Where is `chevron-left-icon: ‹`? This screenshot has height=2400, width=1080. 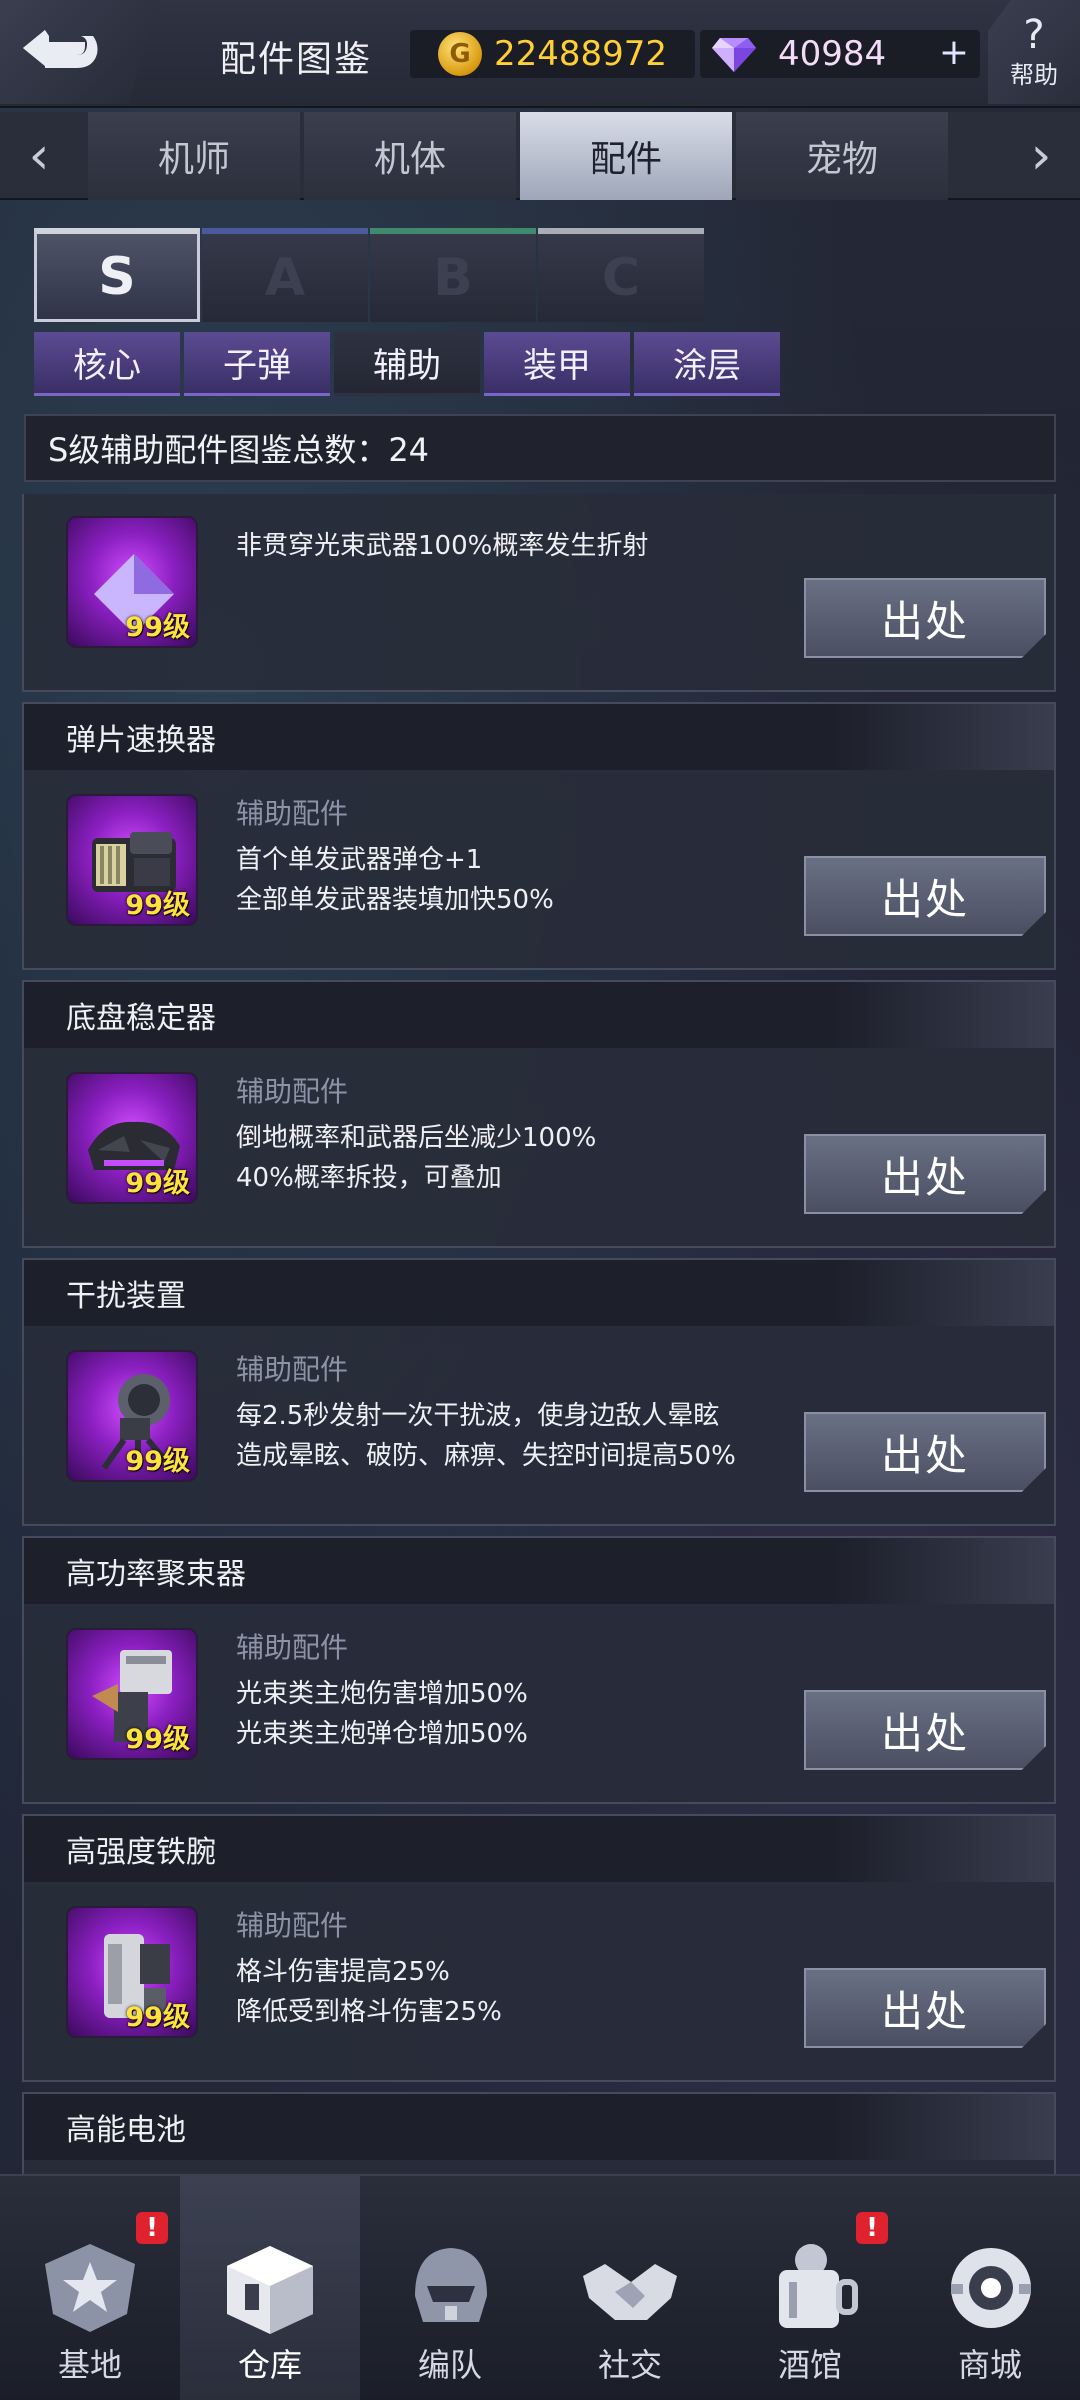 chevron-left-icon: ‹ is located at coordinates (39, 156).